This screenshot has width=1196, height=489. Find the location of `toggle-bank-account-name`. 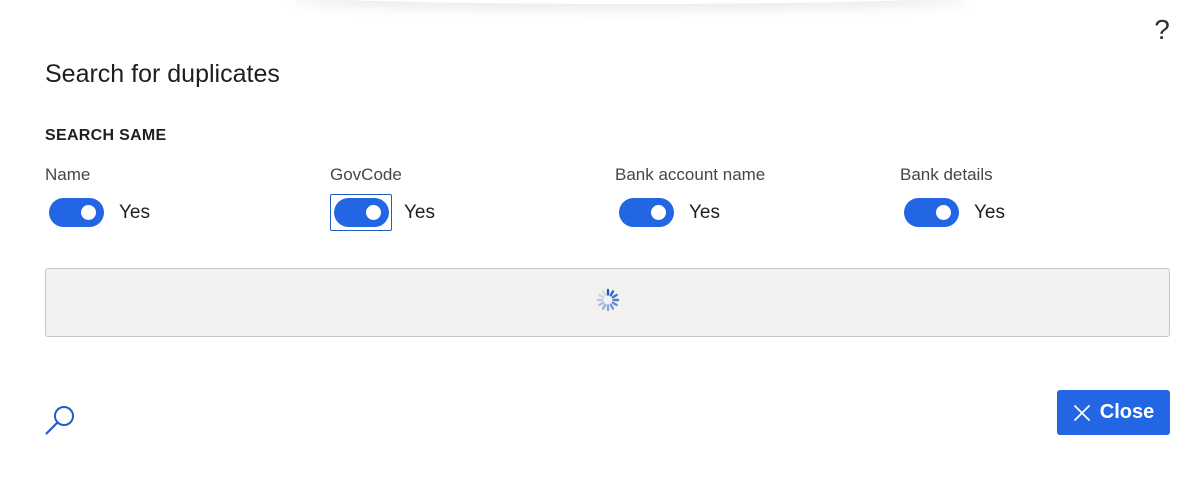

toggle-bank-account-name is located at coordinates (646, 212).